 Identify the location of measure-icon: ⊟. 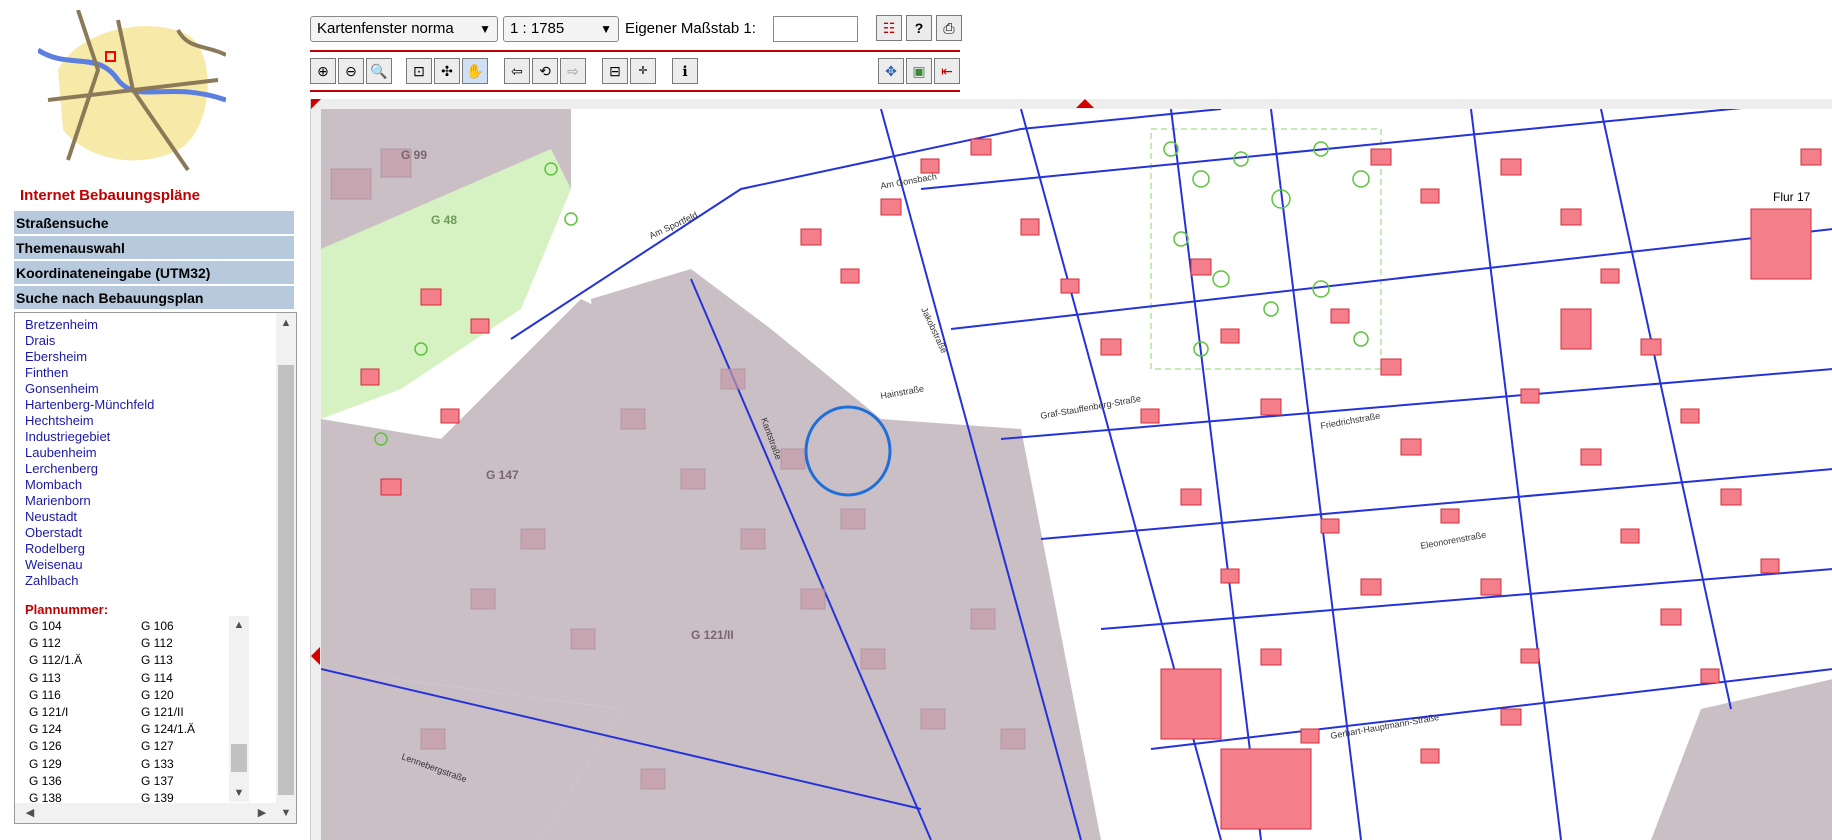
(615, 71).